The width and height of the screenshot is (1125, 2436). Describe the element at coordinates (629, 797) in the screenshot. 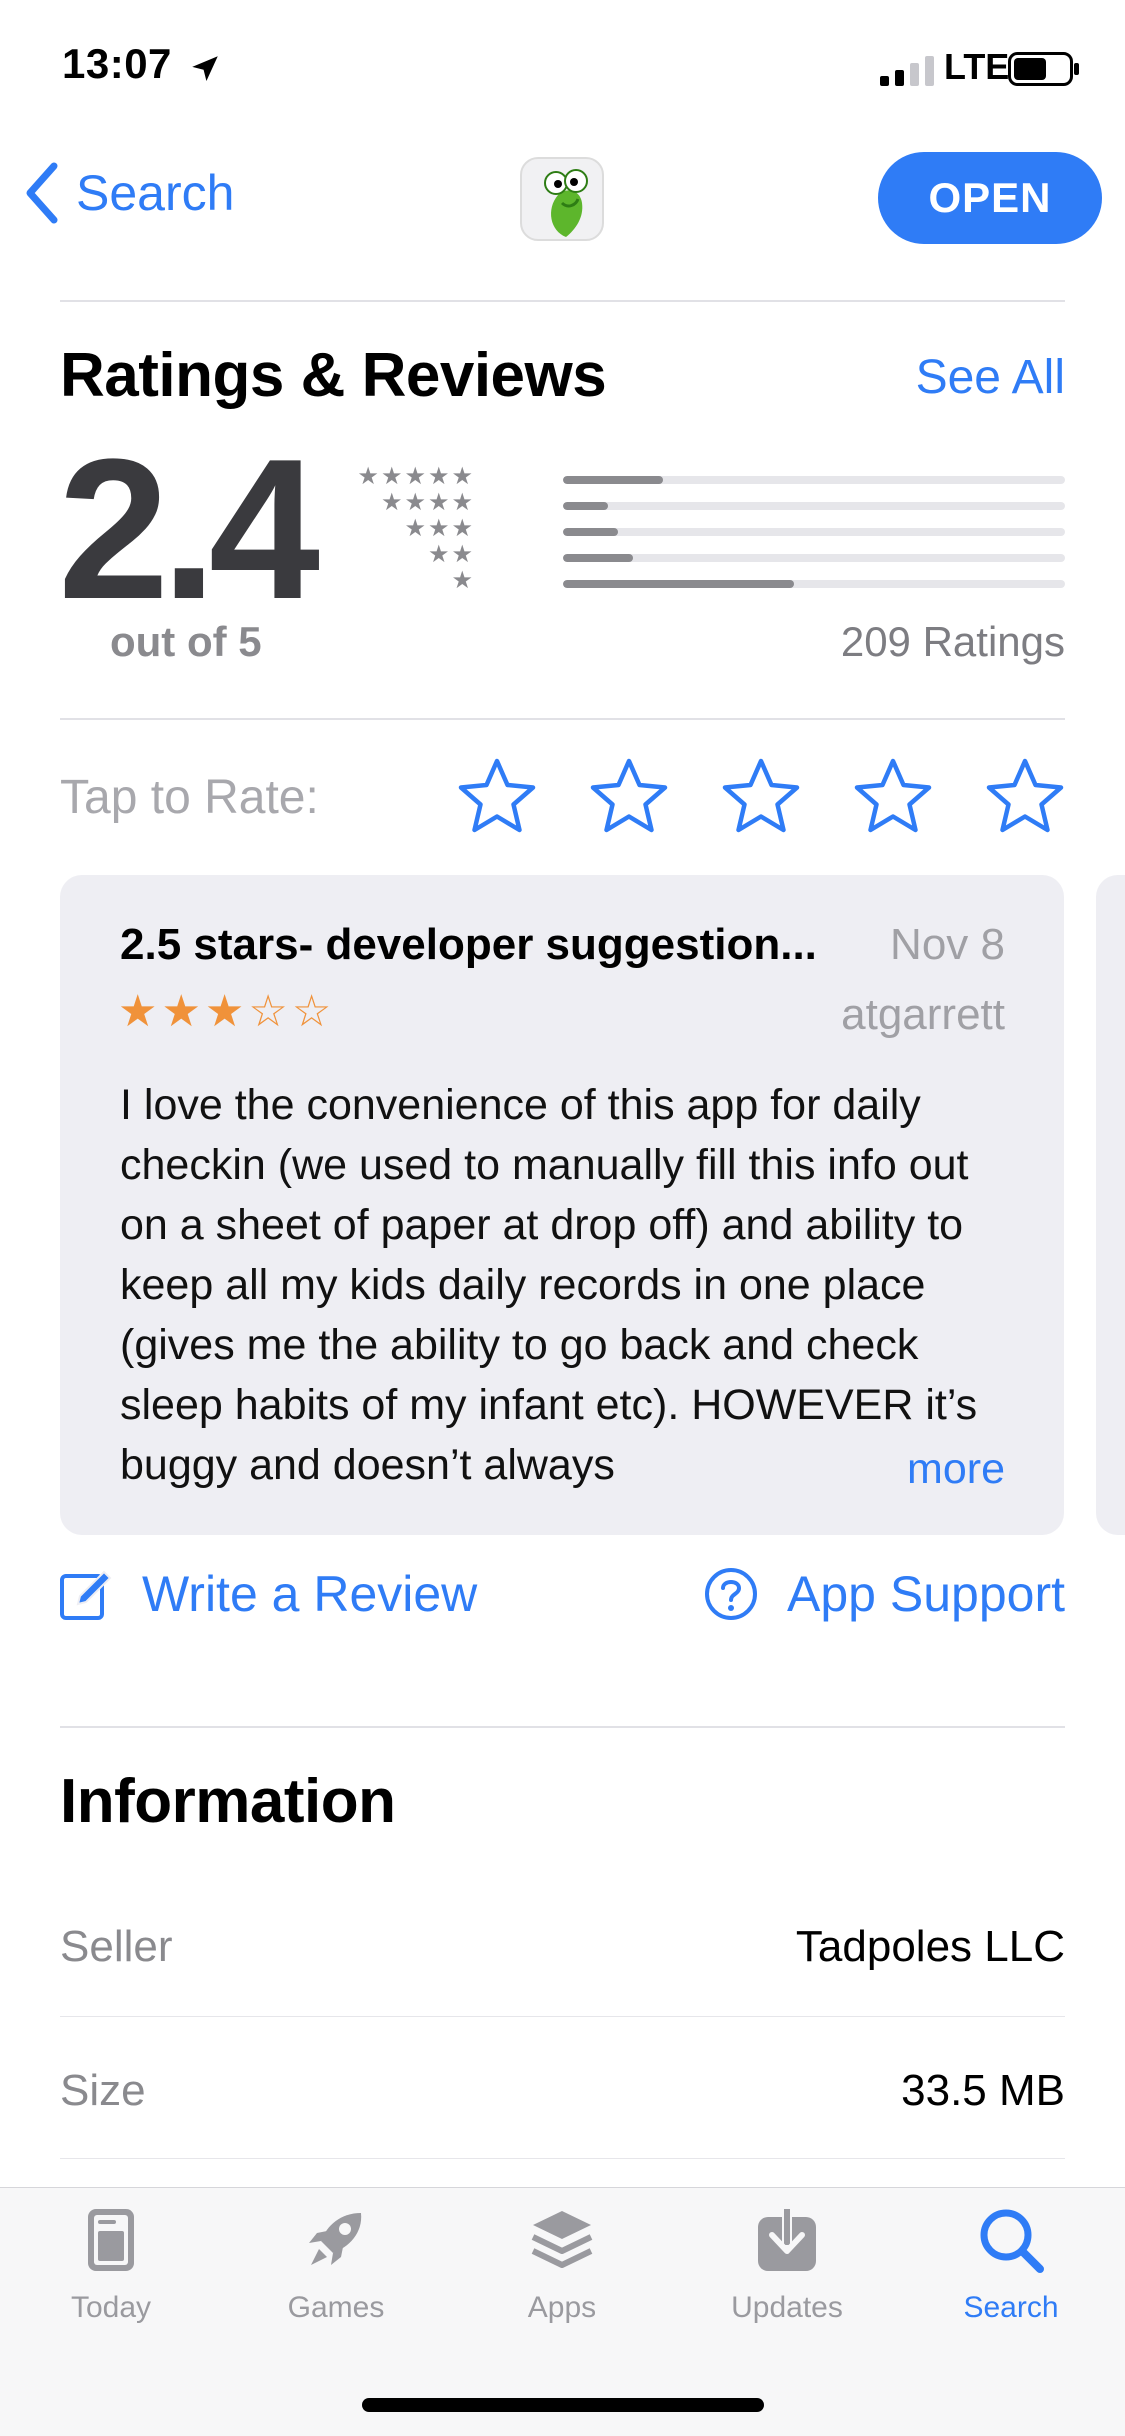

I see `rate-star-2-icon` at that location.